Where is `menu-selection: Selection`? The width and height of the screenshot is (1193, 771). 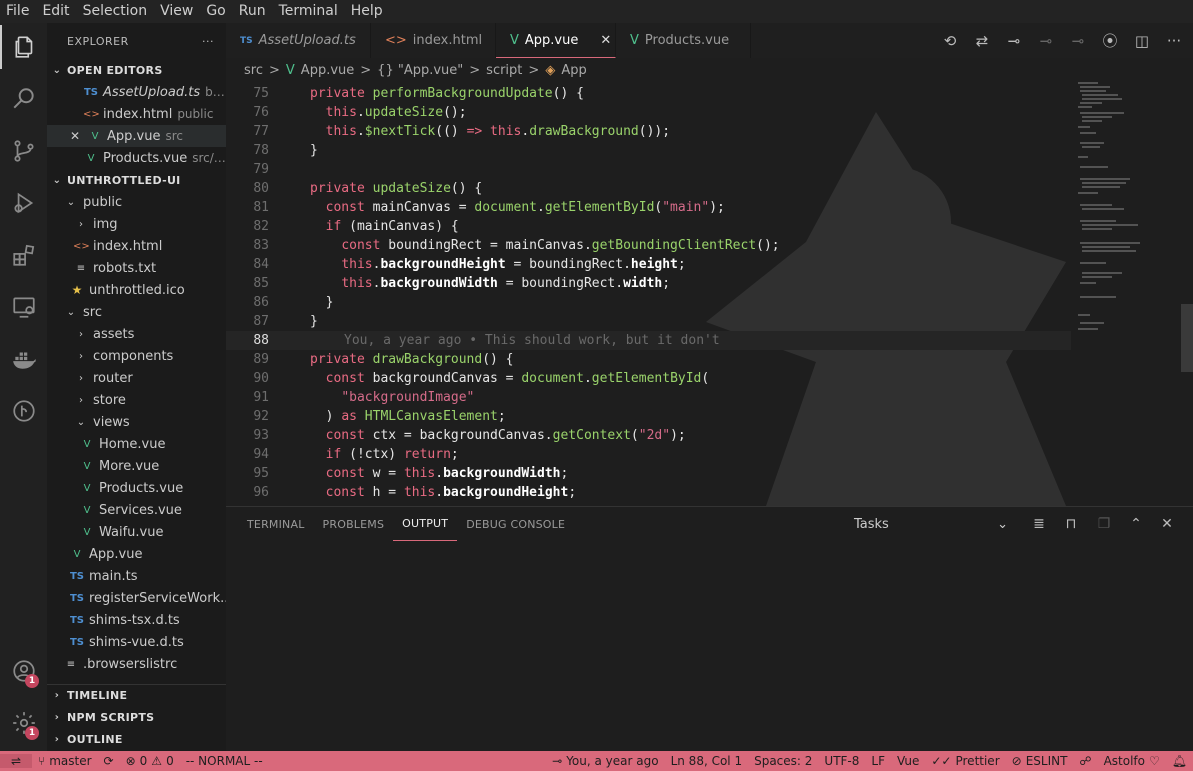 menu-selection: Selection is located at coordinates (116, 11).